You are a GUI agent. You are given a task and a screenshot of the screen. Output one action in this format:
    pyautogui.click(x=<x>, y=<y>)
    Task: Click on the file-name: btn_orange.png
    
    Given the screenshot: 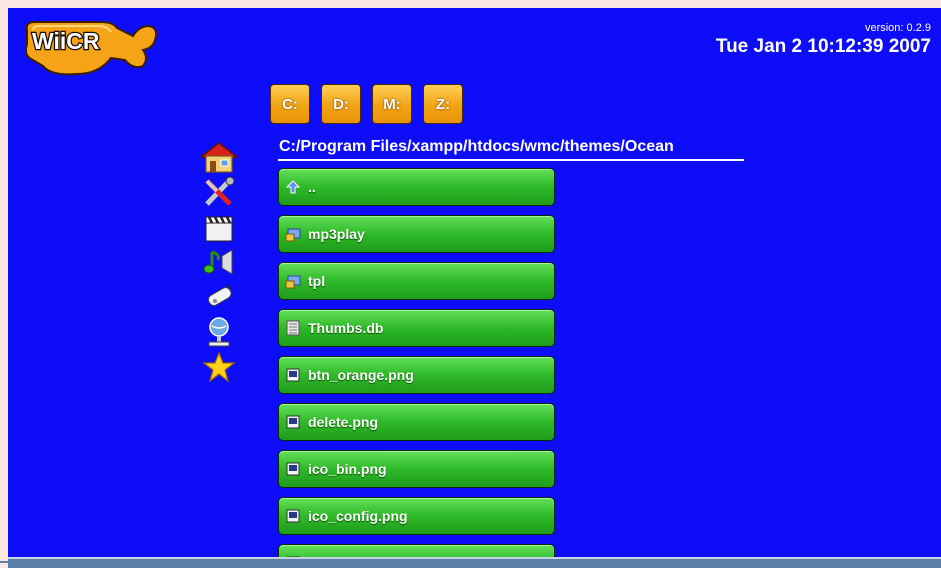 What is the action you would take?
    pyautogui.click(x=361, y=375)
    